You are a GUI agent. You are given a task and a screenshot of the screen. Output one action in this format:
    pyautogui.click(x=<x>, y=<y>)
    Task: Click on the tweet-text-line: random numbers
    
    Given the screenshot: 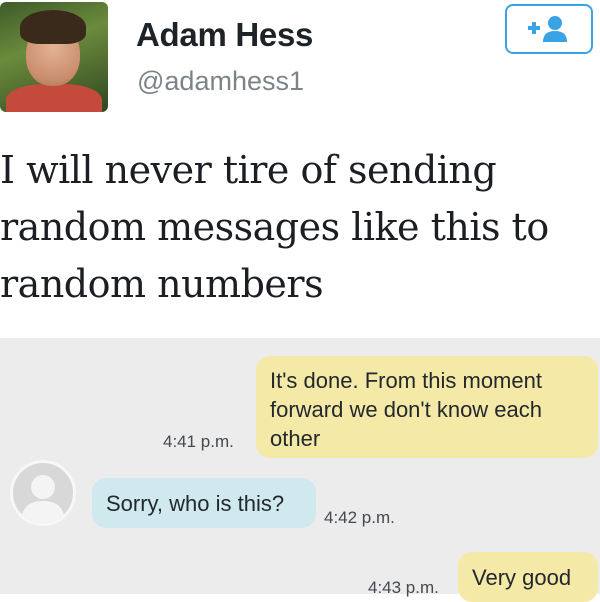 What is the action you would take?
    pyautogui.click(x=162, y=284)
    